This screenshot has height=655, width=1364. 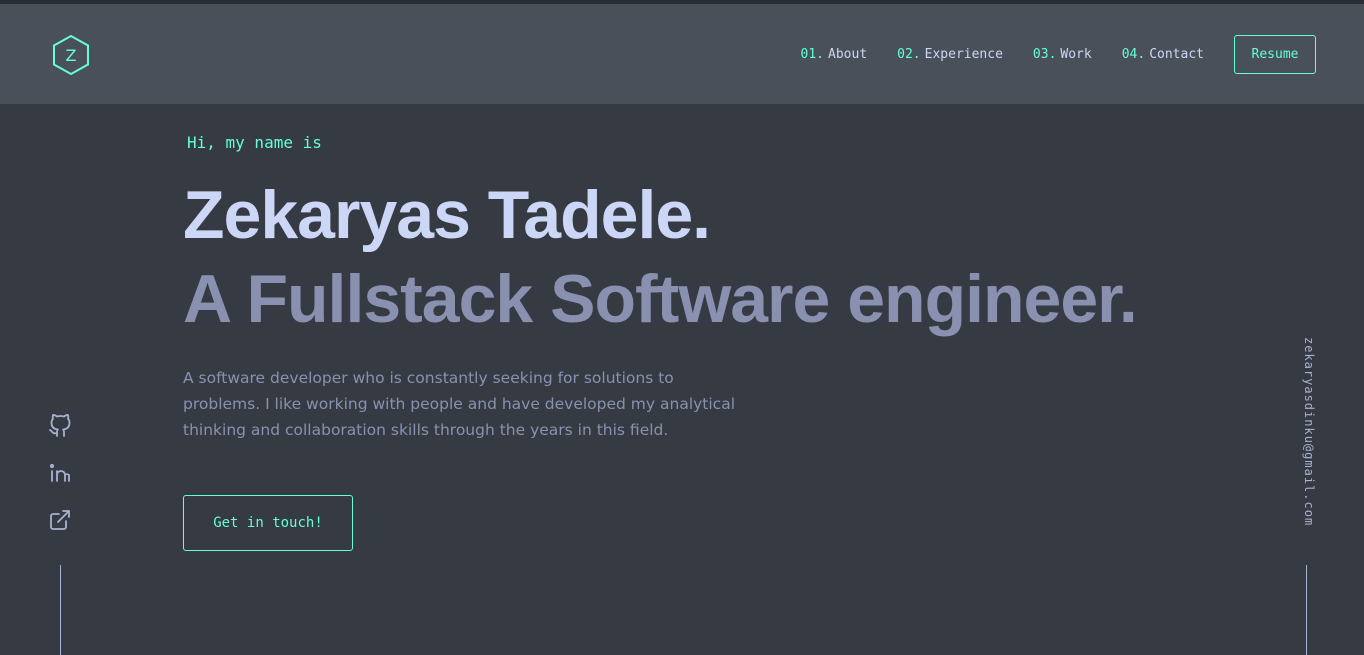 What do you see at coordinates (1176, 54) in the screenshot?
I see `nav-label: Contact` at bounding box center [1176, 54].